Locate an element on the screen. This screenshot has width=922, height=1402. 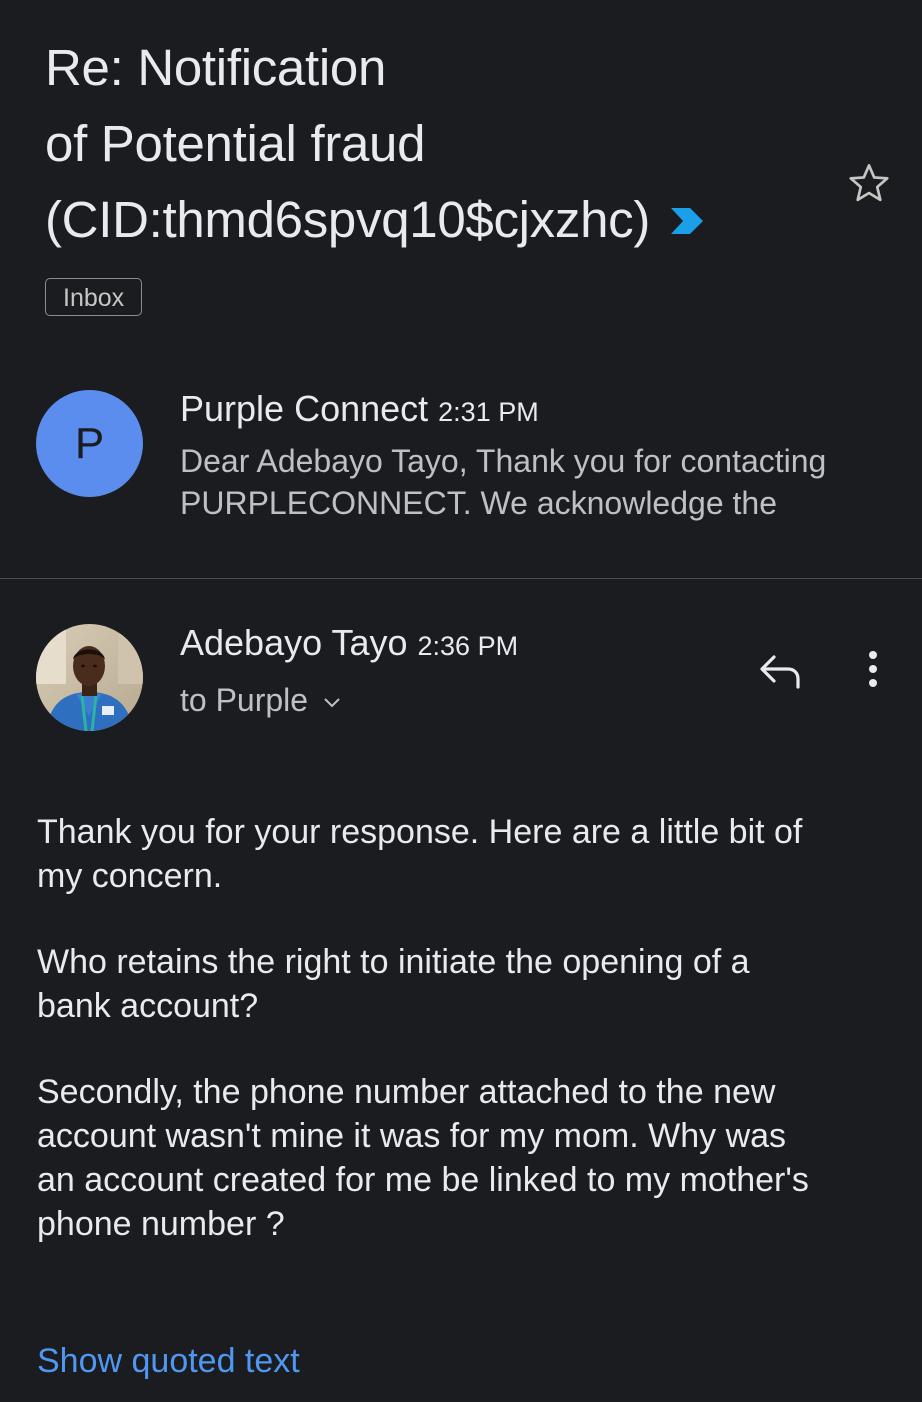
sender-name: Purple Connect is located at coordinates (304, 408).